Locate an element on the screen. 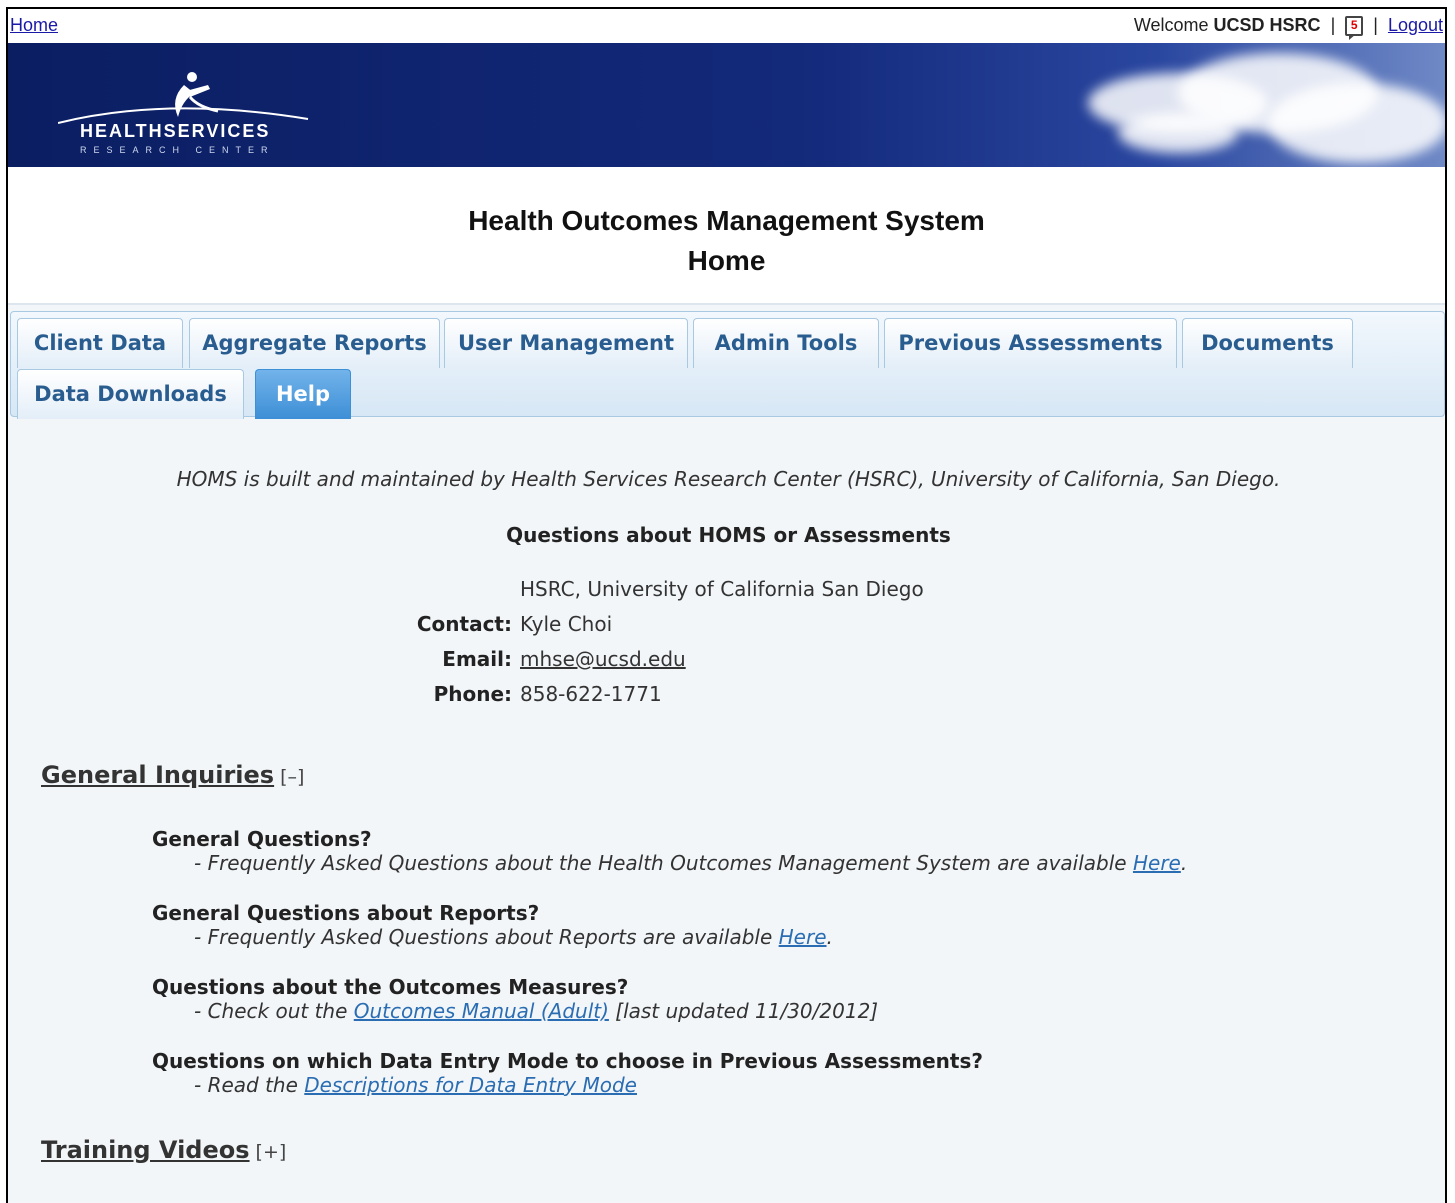 The width and height of the screenshot is (1455, 1203). top-bar: Home Welcome UCSD HSRC | 5 | Logout is located at coordinates (726, 26).